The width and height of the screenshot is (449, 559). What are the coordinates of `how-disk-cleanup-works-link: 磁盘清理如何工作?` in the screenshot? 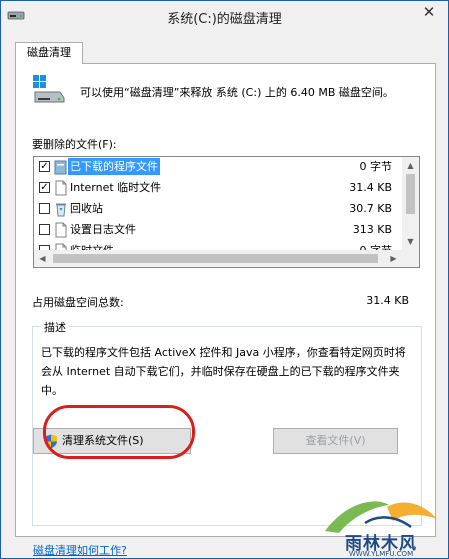 It's located at (80, 550).